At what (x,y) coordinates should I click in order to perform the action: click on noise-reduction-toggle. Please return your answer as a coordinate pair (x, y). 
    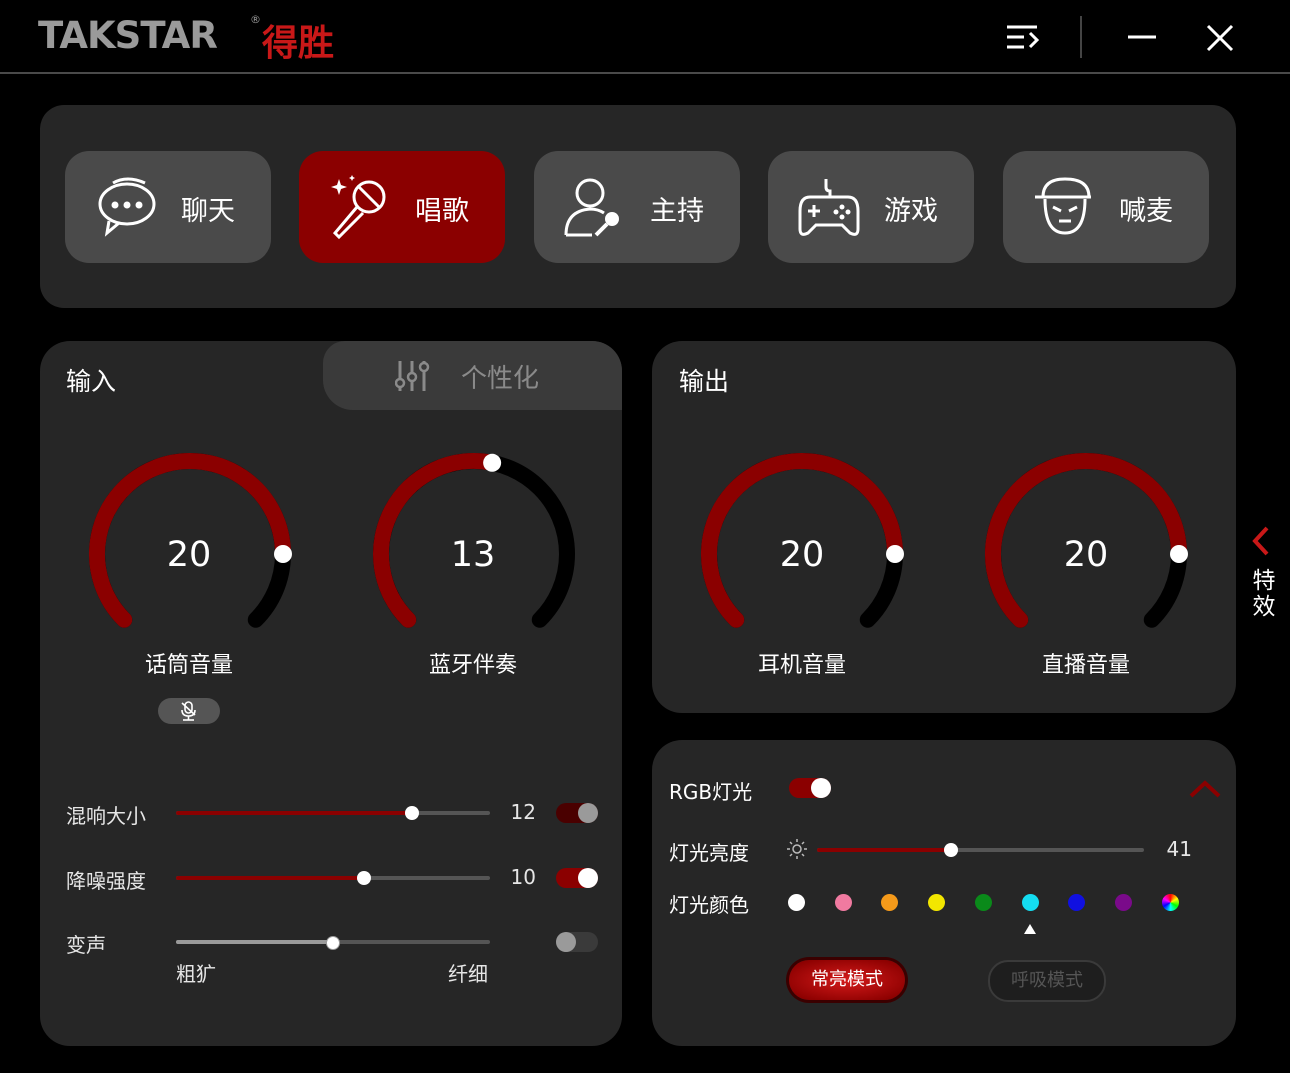
    Looking at the image, I should click on (577, 878).